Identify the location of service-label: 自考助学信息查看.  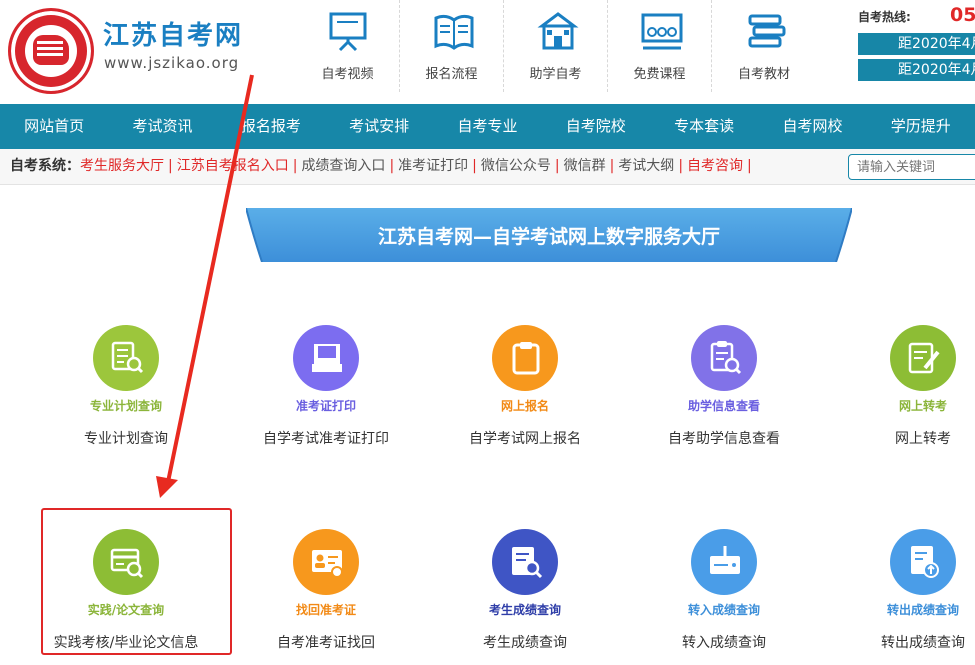
(724, 438).